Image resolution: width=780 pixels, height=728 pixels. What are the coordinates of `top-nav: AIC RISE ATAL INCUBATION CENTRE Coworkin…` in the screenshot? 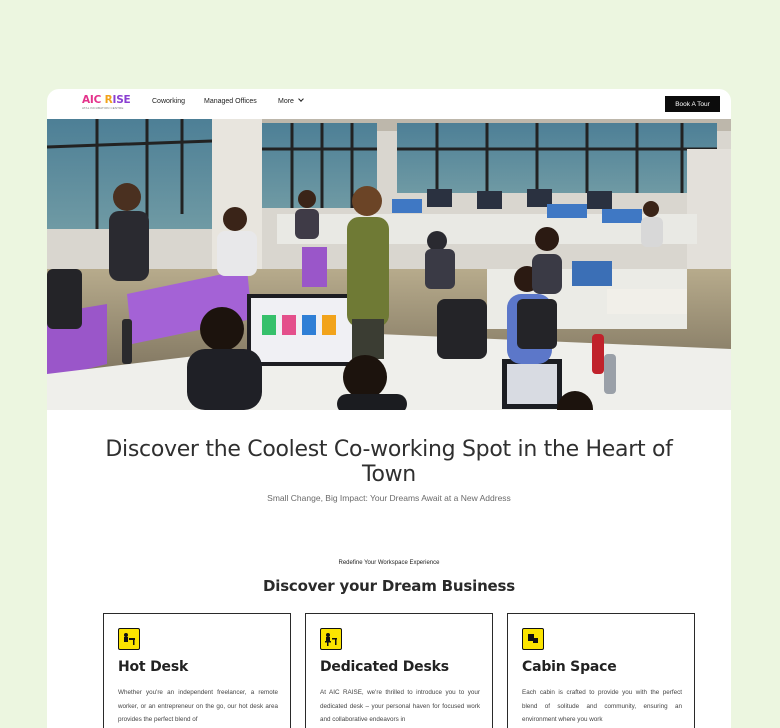 It's located at (389, 104).